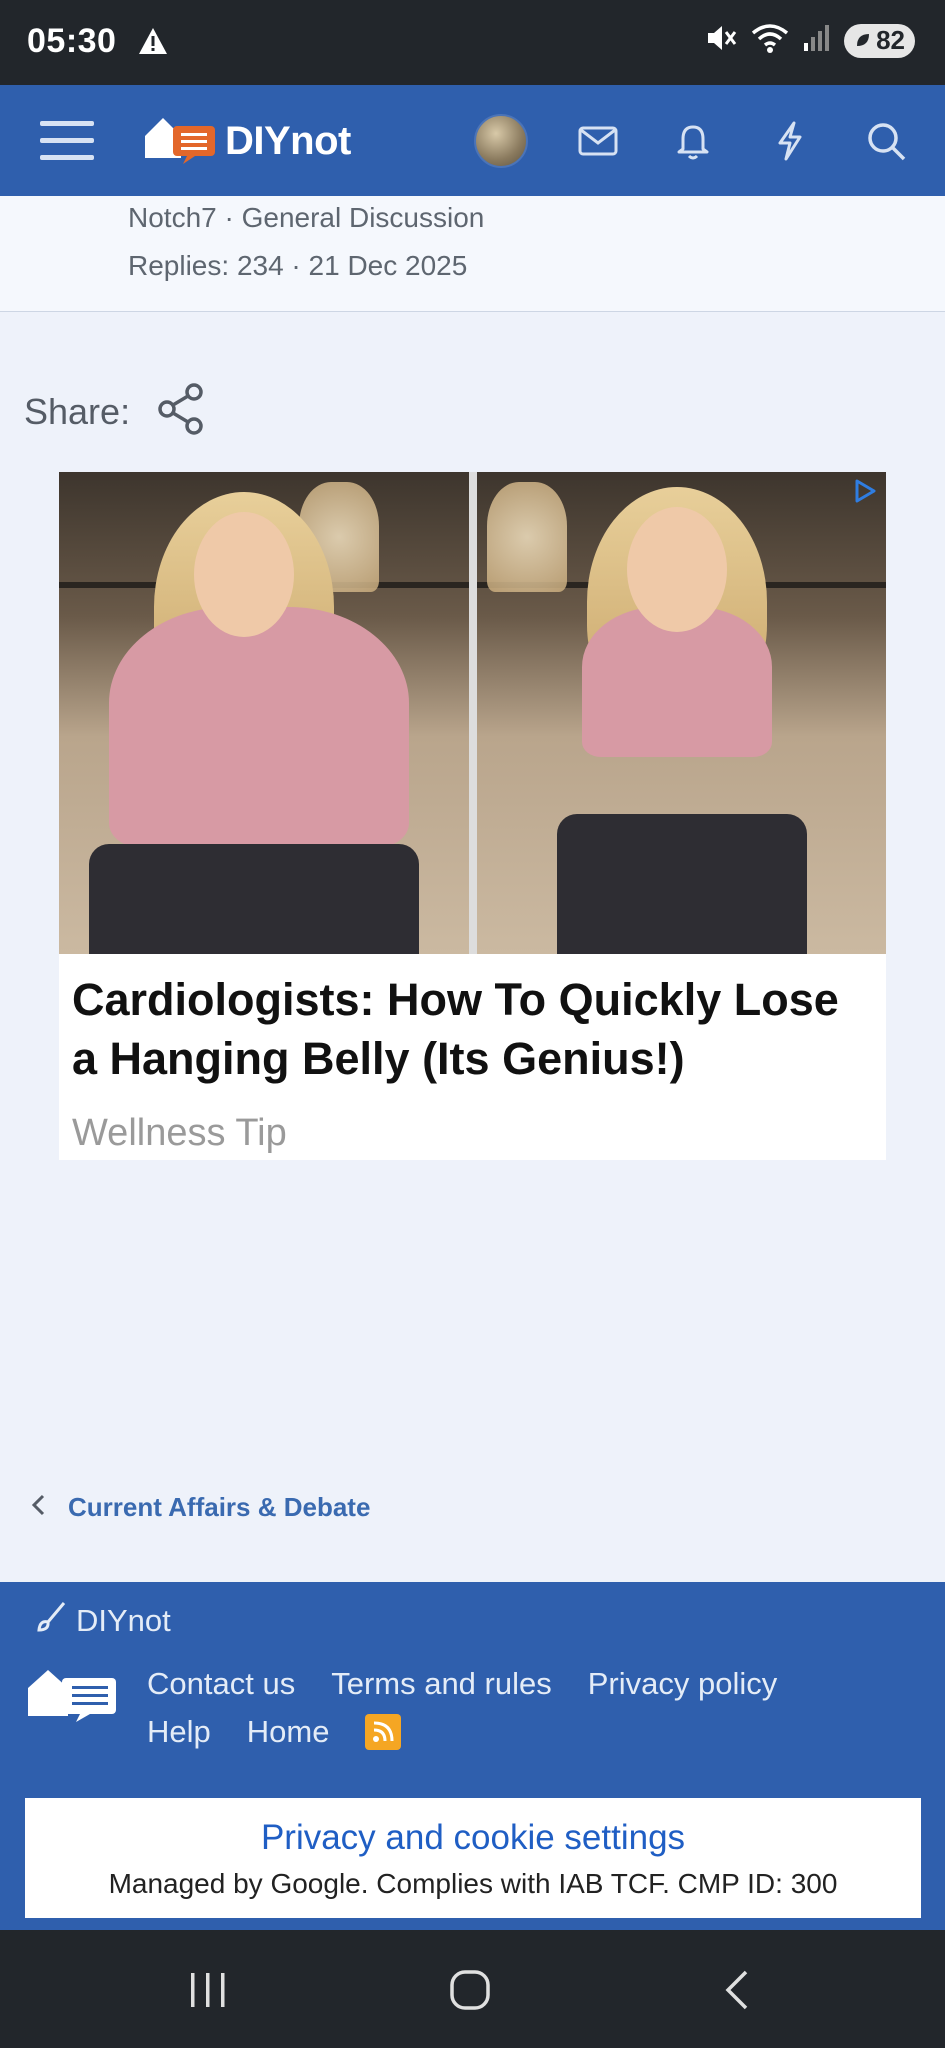 The width and height of the screenshot is (945, 2048). I want to click on footer-brand-text: DIYnot, so click(123, 1620).